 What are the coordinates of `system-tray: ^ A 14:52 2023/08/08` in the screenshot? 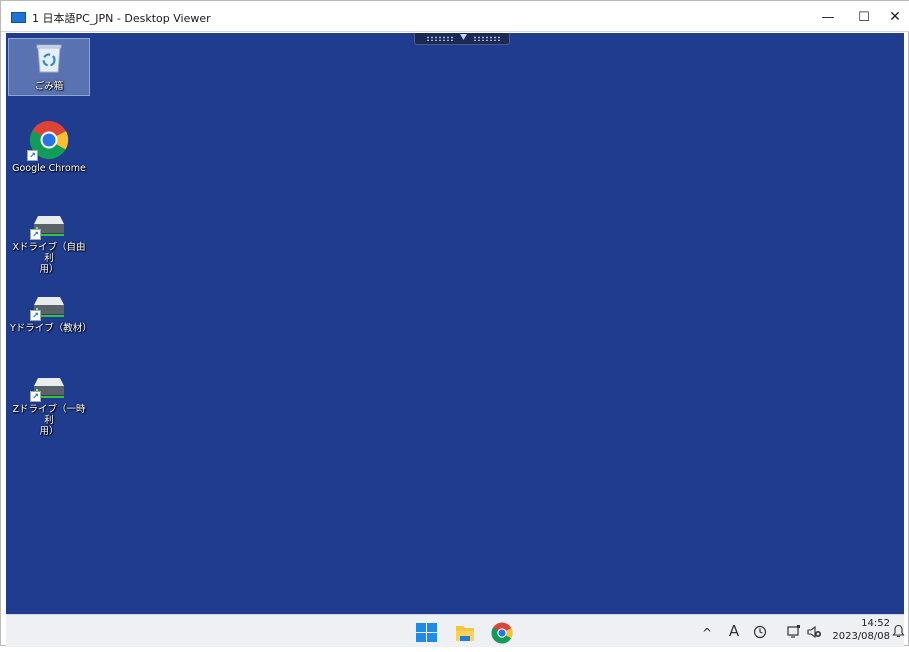 It's located at (800, 632).